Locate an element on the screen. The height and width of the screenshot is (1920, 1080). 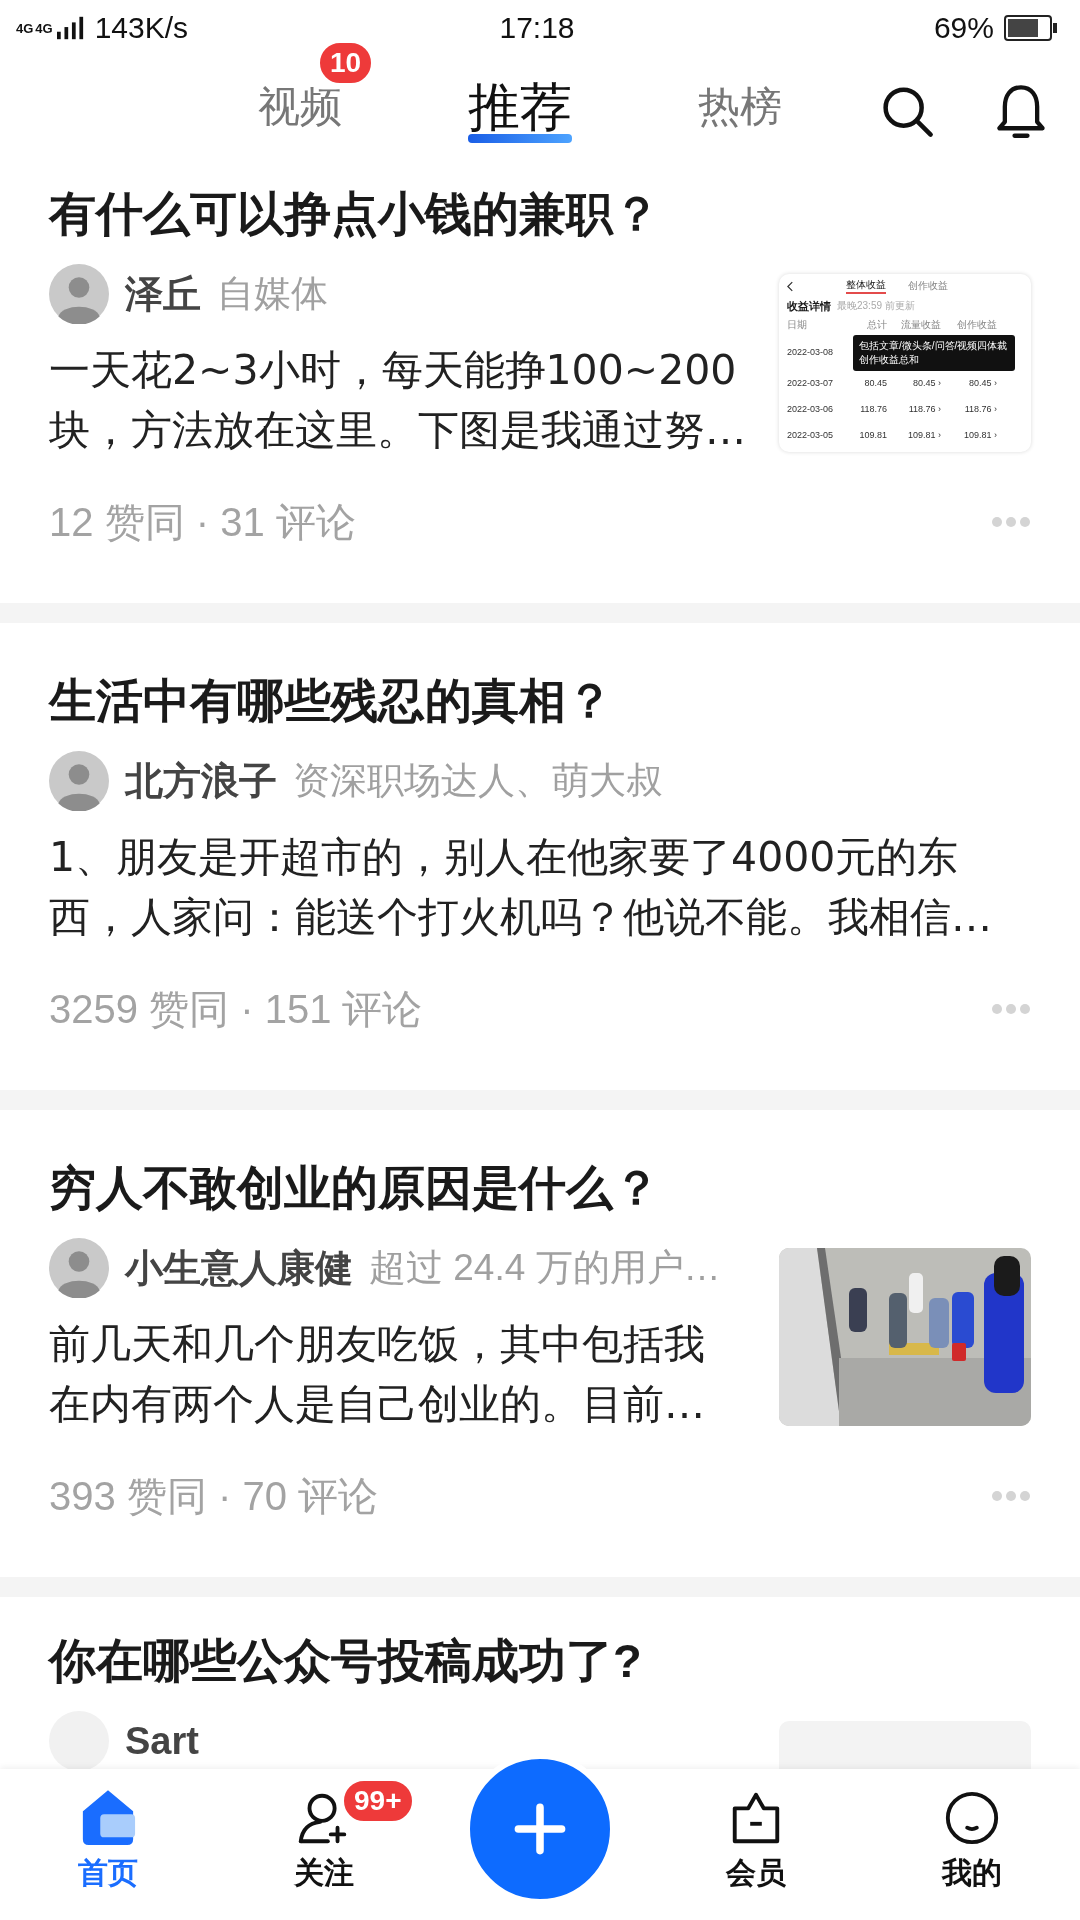
question-title: 有什么可以挣点小钱的兼职？ is located at coordinates (540, 214).